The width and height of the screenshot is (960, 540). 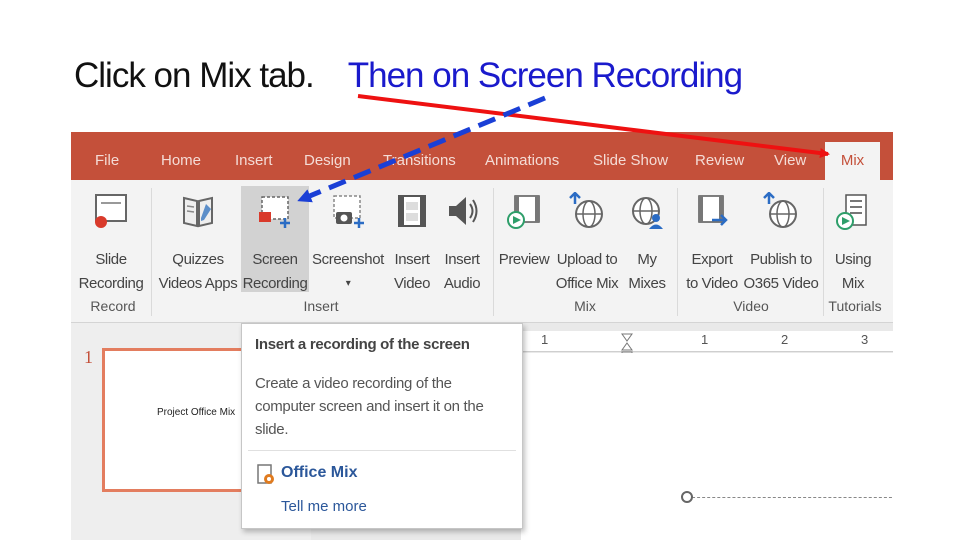 What do you see at coordinates (412, 283) in the screenshot?
I see `insert-video-label-2: Video` at bounding box center [412, 283].